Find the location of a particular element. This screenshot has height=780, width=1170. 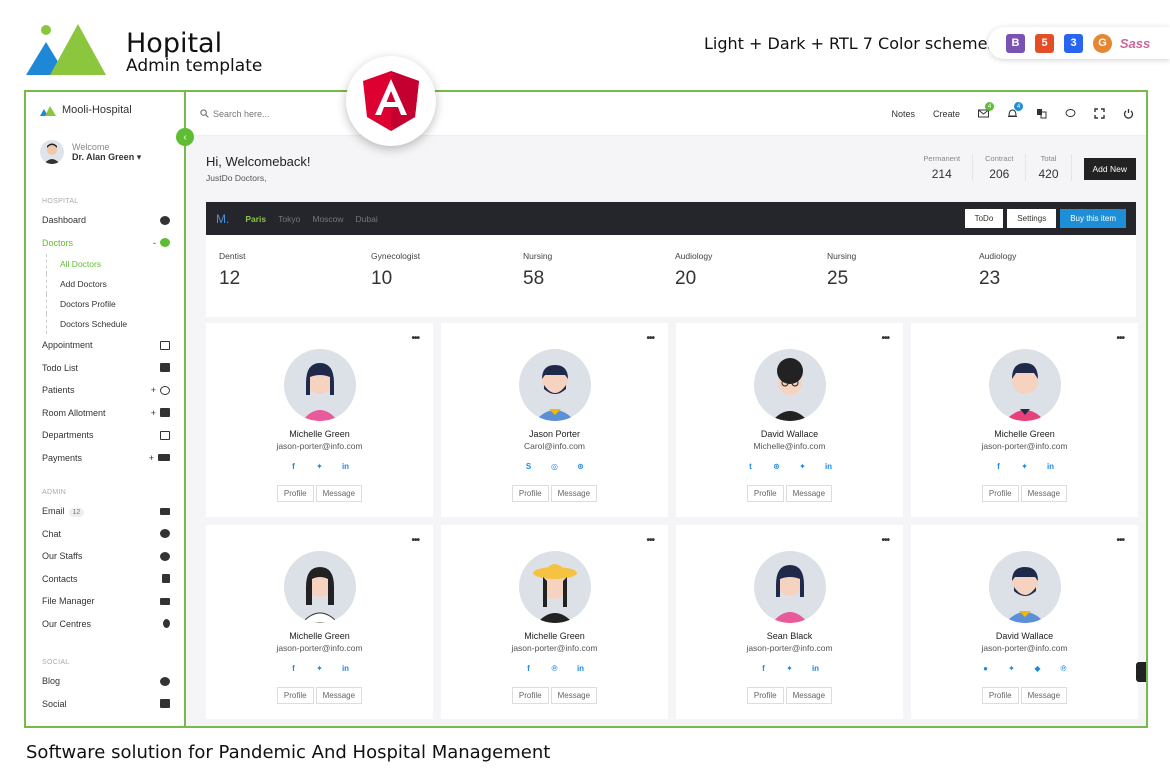

sidebar-subitem-doctors-schedule: Doctors Schedule is located at coordinates (105, 324).